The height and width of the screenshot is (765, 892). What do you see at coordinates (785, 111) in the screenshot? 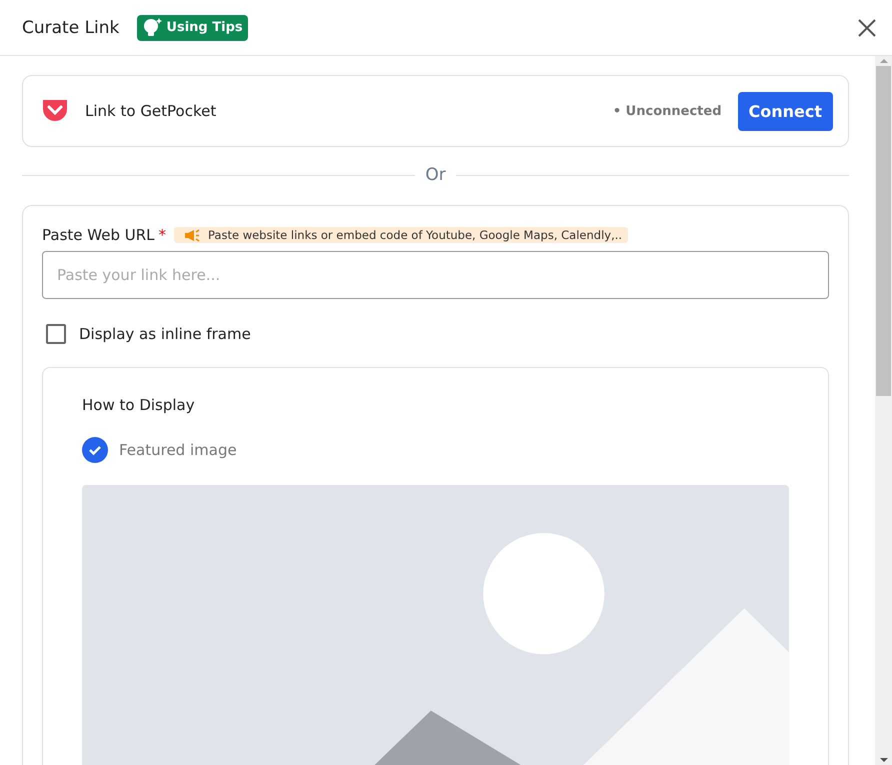
I see `connect-button: Connect` at bounding box center [785, 111].